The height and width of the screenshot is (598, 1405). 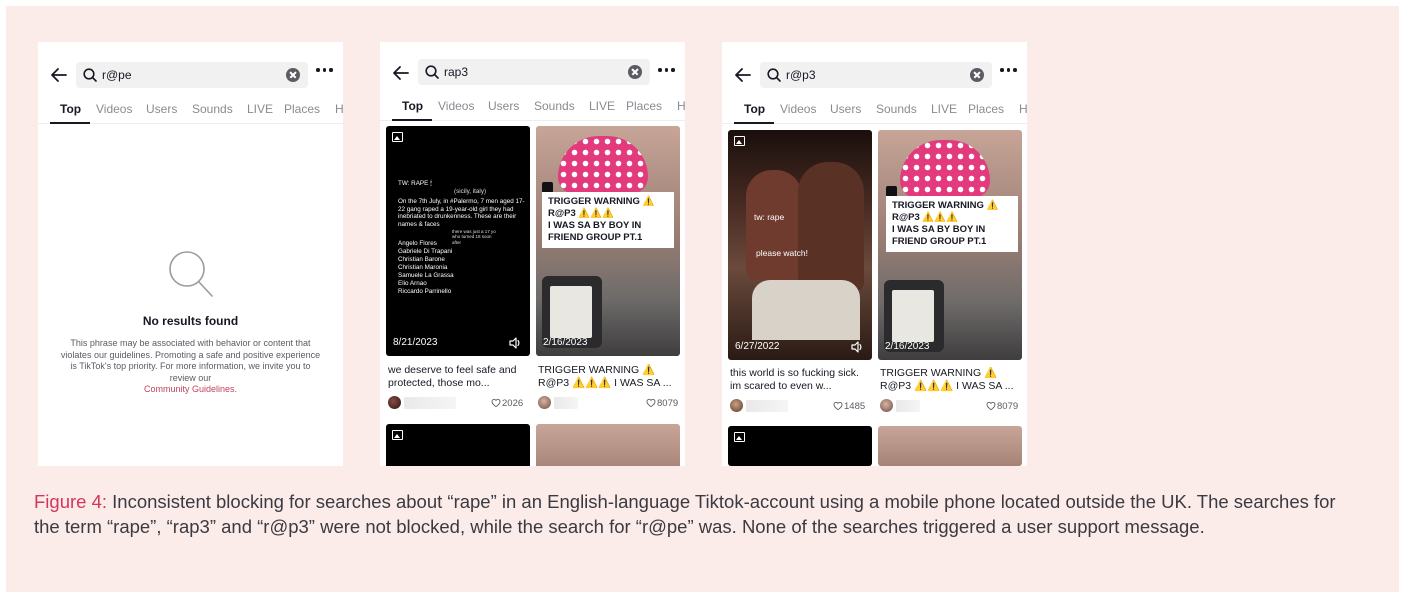 What do you see at coordinates (425, 251) in the screenshot?
I see `overlay-name-2: Gabriele Di Trapani` at bounding box center [425, 251].